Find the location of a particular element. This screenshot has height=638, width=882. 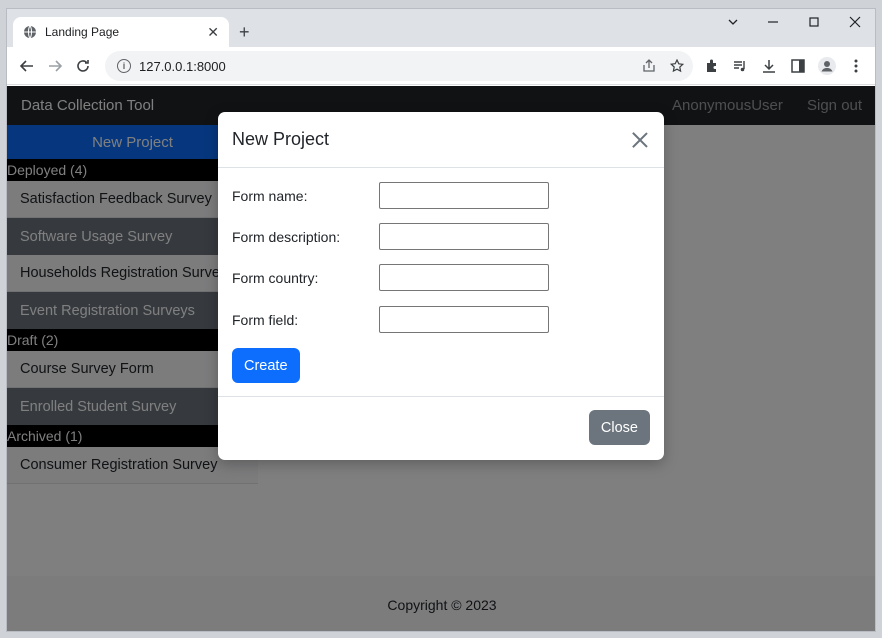

close-icon: ✕ is located at coordinates (213, 32).